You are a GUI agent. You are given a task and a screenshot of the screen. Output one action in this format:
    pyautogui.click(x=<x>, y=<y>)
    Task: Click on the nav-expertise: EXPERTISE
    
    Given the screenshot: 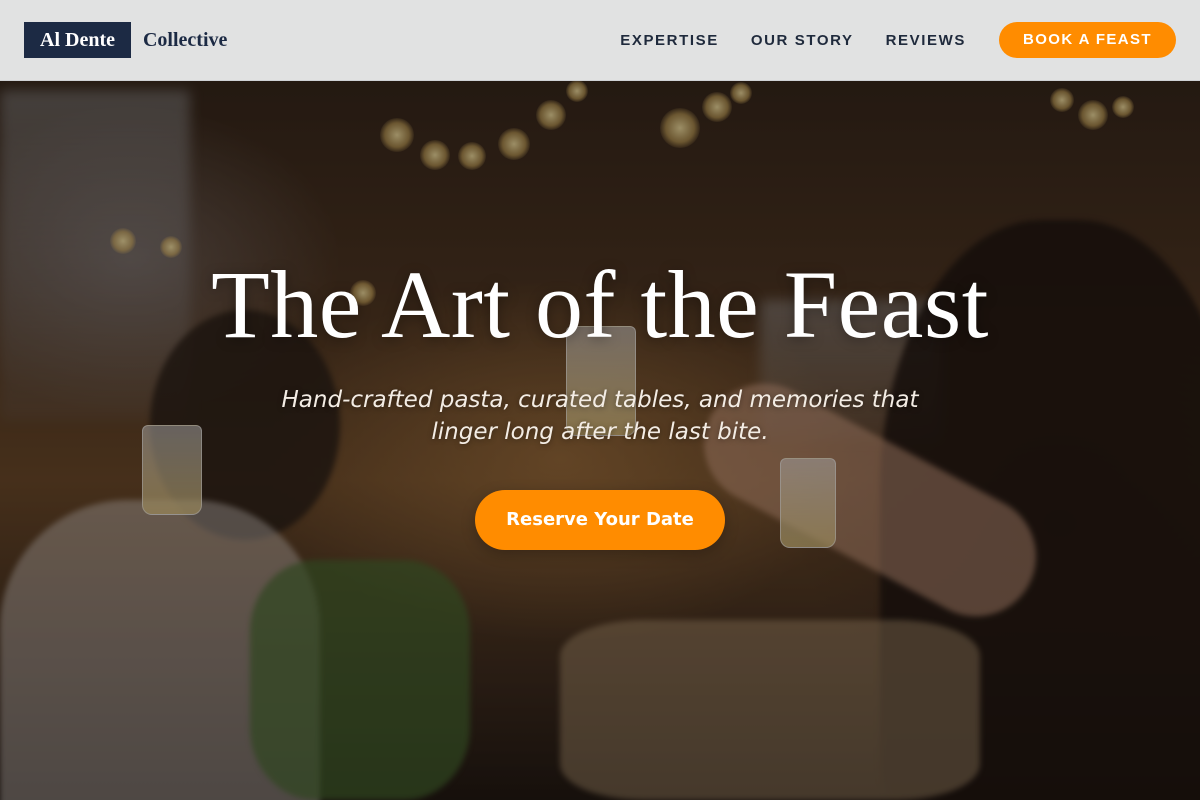 What is the action you would take?
    pyautogui.click(x=669, y=40)
    